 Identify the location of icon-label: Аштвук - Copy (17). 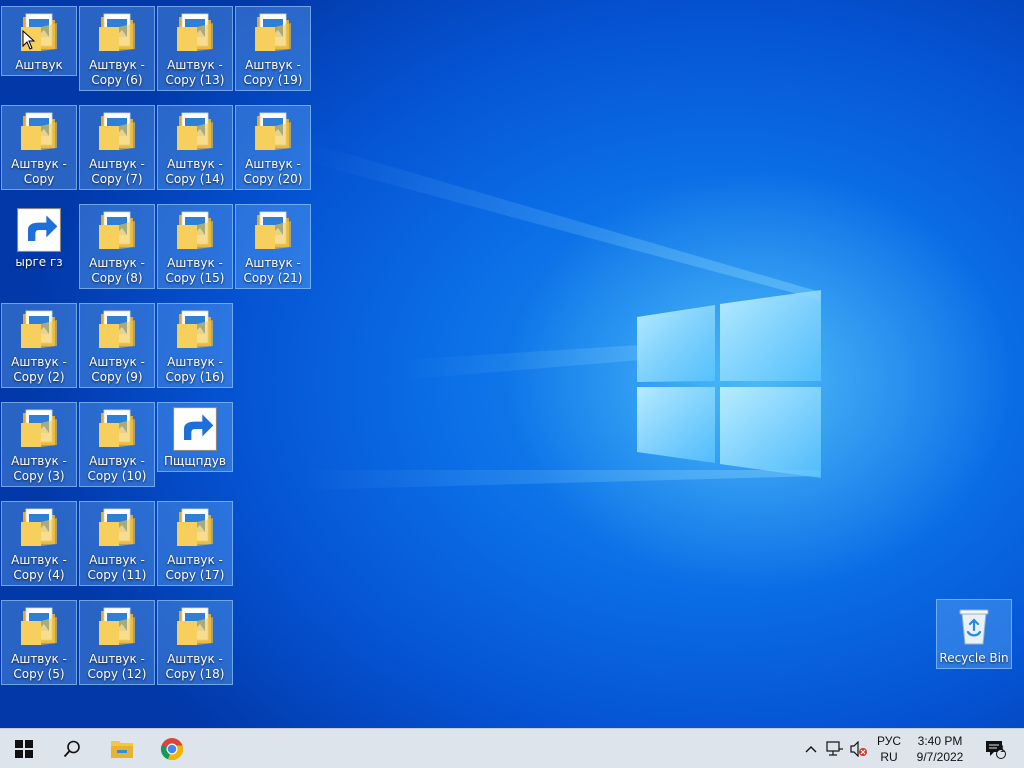
(195, 567).